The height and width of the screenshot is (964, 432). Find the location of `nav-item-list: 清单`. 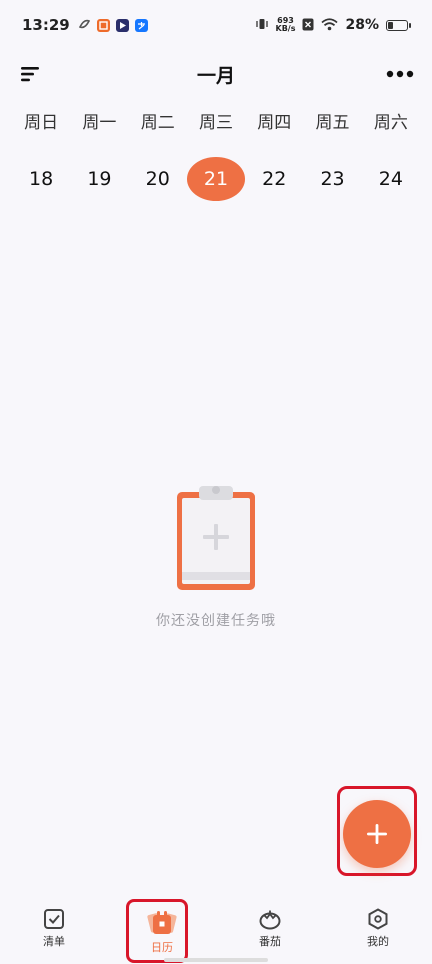

nav-item-list: 清单 is located at coordinates (54, 930).